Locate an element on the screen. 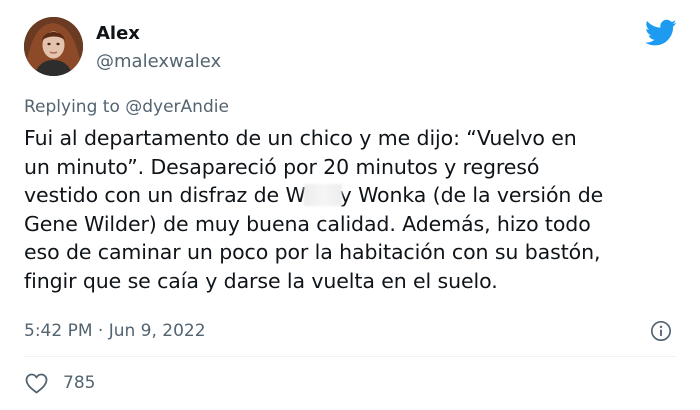 The width and height of the screenshot is (700, 410). replying-prefix: Replying to is located at coordinates (75, 107).